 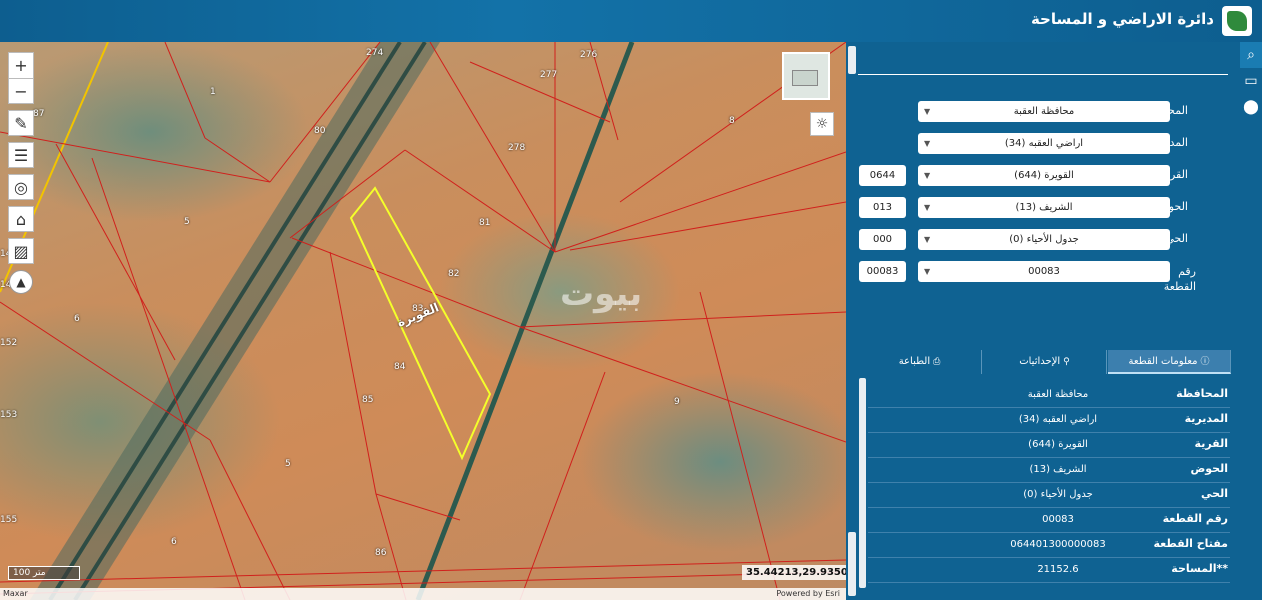 What do you see at coordinates (1044, 175) in the screenshot?
I see `village-select: ▼ القويرة (644)` at bounding box center [1044, 175].